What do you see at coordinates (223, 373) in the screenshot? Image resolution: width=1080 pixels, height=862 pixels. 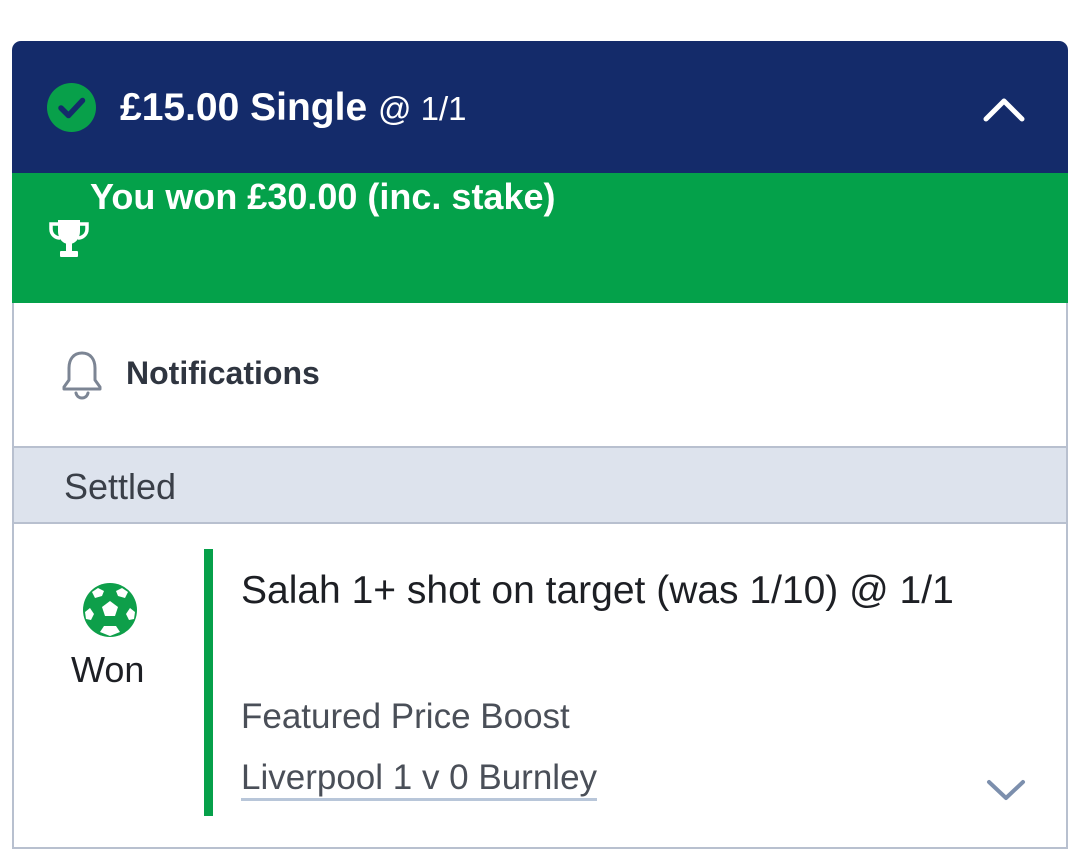 I see `notifications-label: Notifications` at bounding box center [223, 373].